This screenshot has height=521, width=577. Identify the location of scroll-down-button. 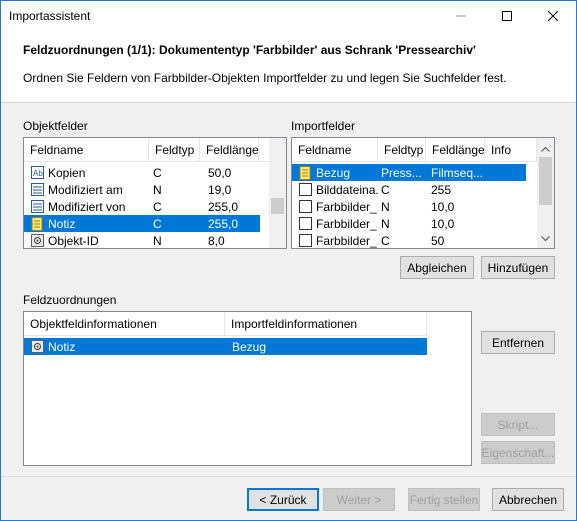
(545, 238).